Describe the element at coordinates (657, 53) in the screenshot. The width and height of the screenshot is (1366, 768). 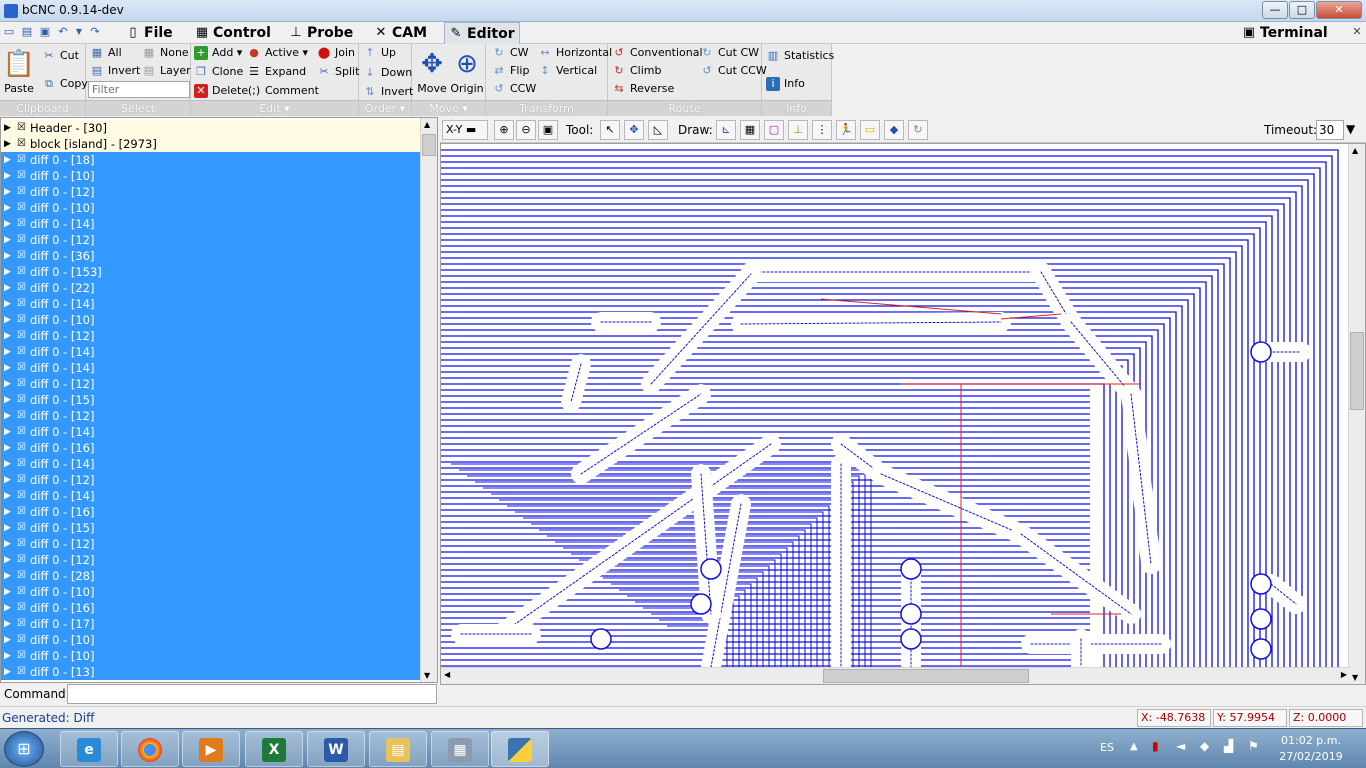
I see `conventional-button: ↺ Conventional` at that location.